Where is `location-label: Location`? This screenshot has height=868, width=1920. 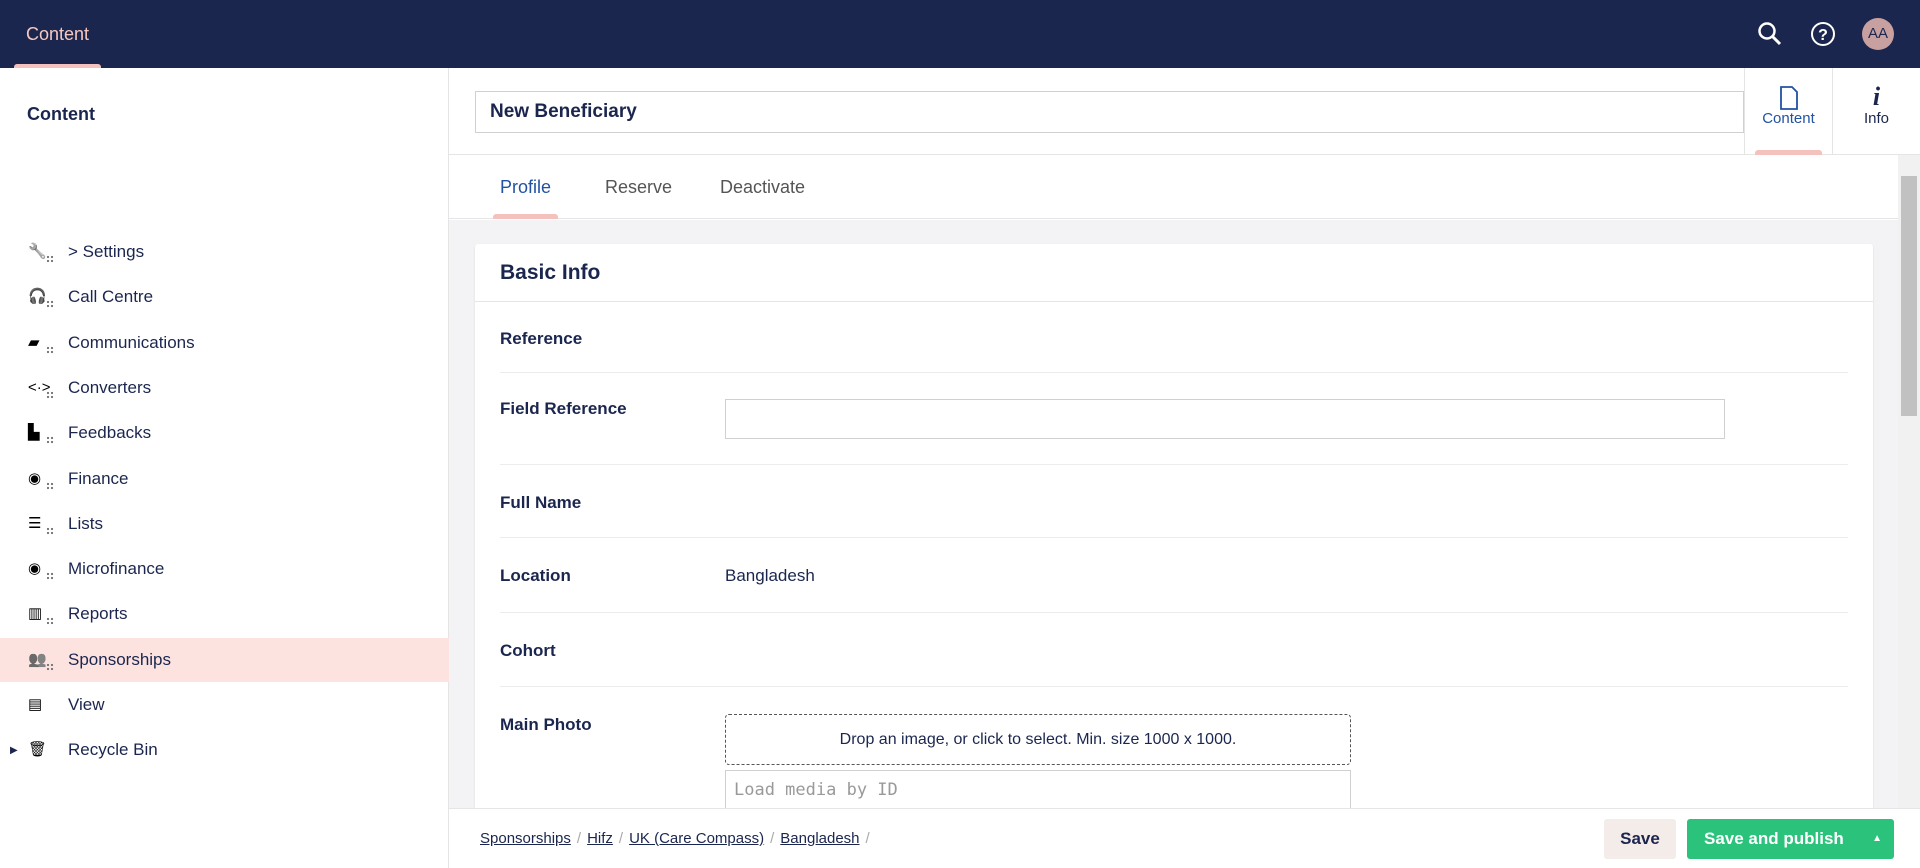
location-label: Location is located at coordinates (535, 575).